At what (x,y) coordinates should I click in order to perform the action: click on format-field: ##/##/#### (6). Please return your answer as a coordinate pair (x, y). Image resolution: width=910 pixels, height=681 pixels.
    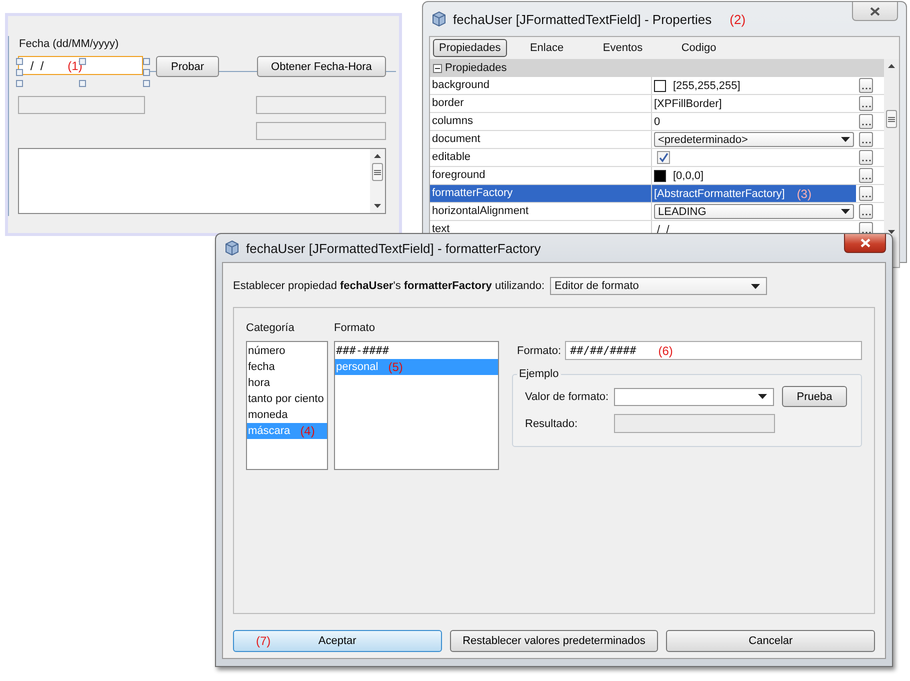
    Looking at the image, I should click on (713, 350).